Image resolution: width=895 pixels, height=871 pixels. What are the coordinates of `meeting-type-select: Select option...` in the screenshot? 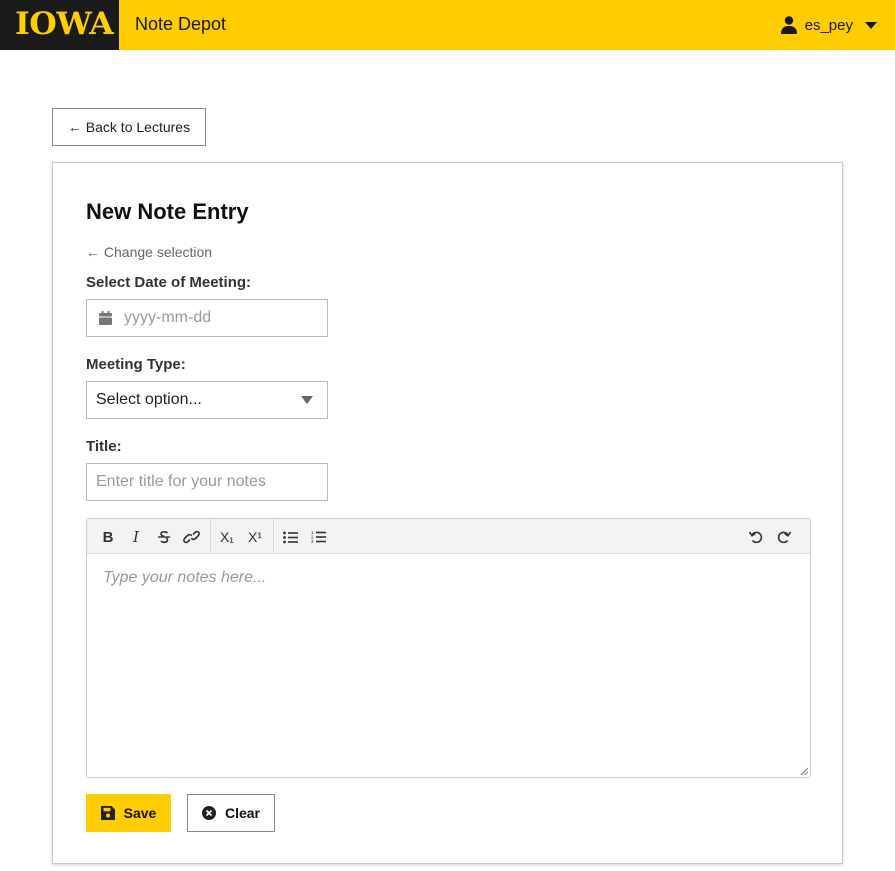 It's located at (207, 400).